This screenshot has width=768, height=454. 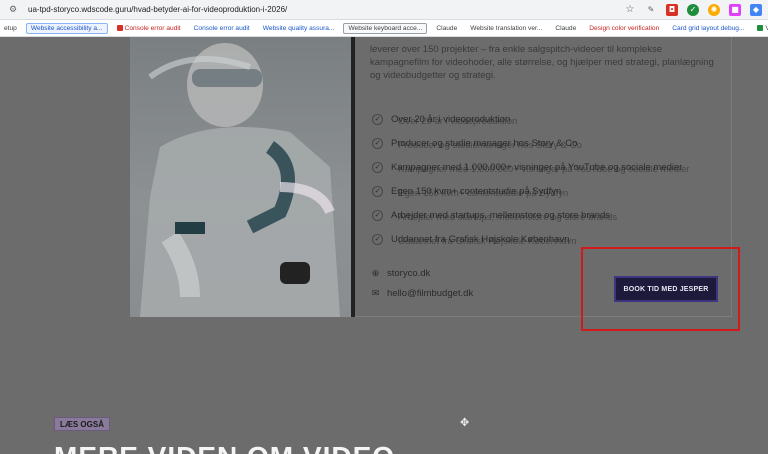 I want to click on site-settings-icon: ⚙, so click(x=13, y=10).